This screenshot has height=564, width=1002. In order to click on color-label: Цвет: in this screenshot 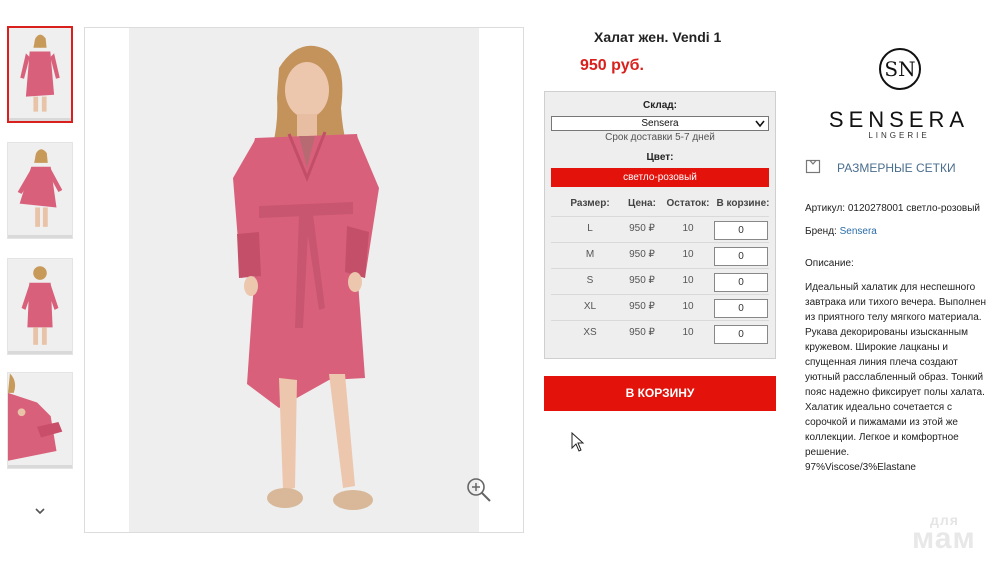, I will do `click(660, 157)`.